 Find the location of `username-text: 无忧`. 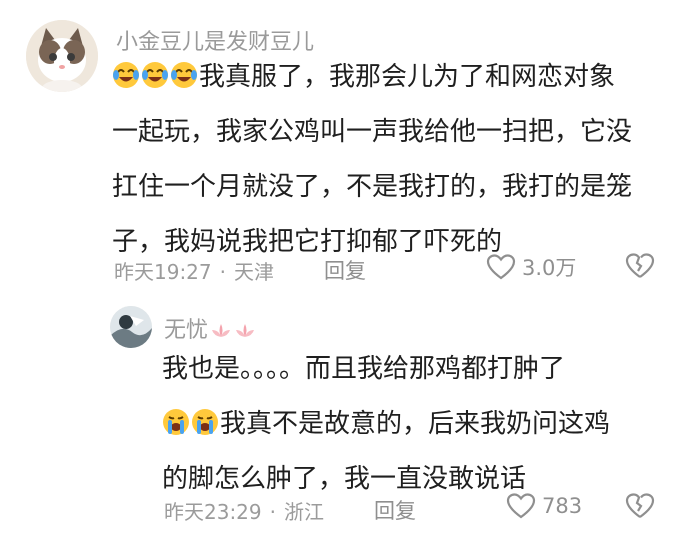

username-text: 无忧 is located at coordinates (186, 330).